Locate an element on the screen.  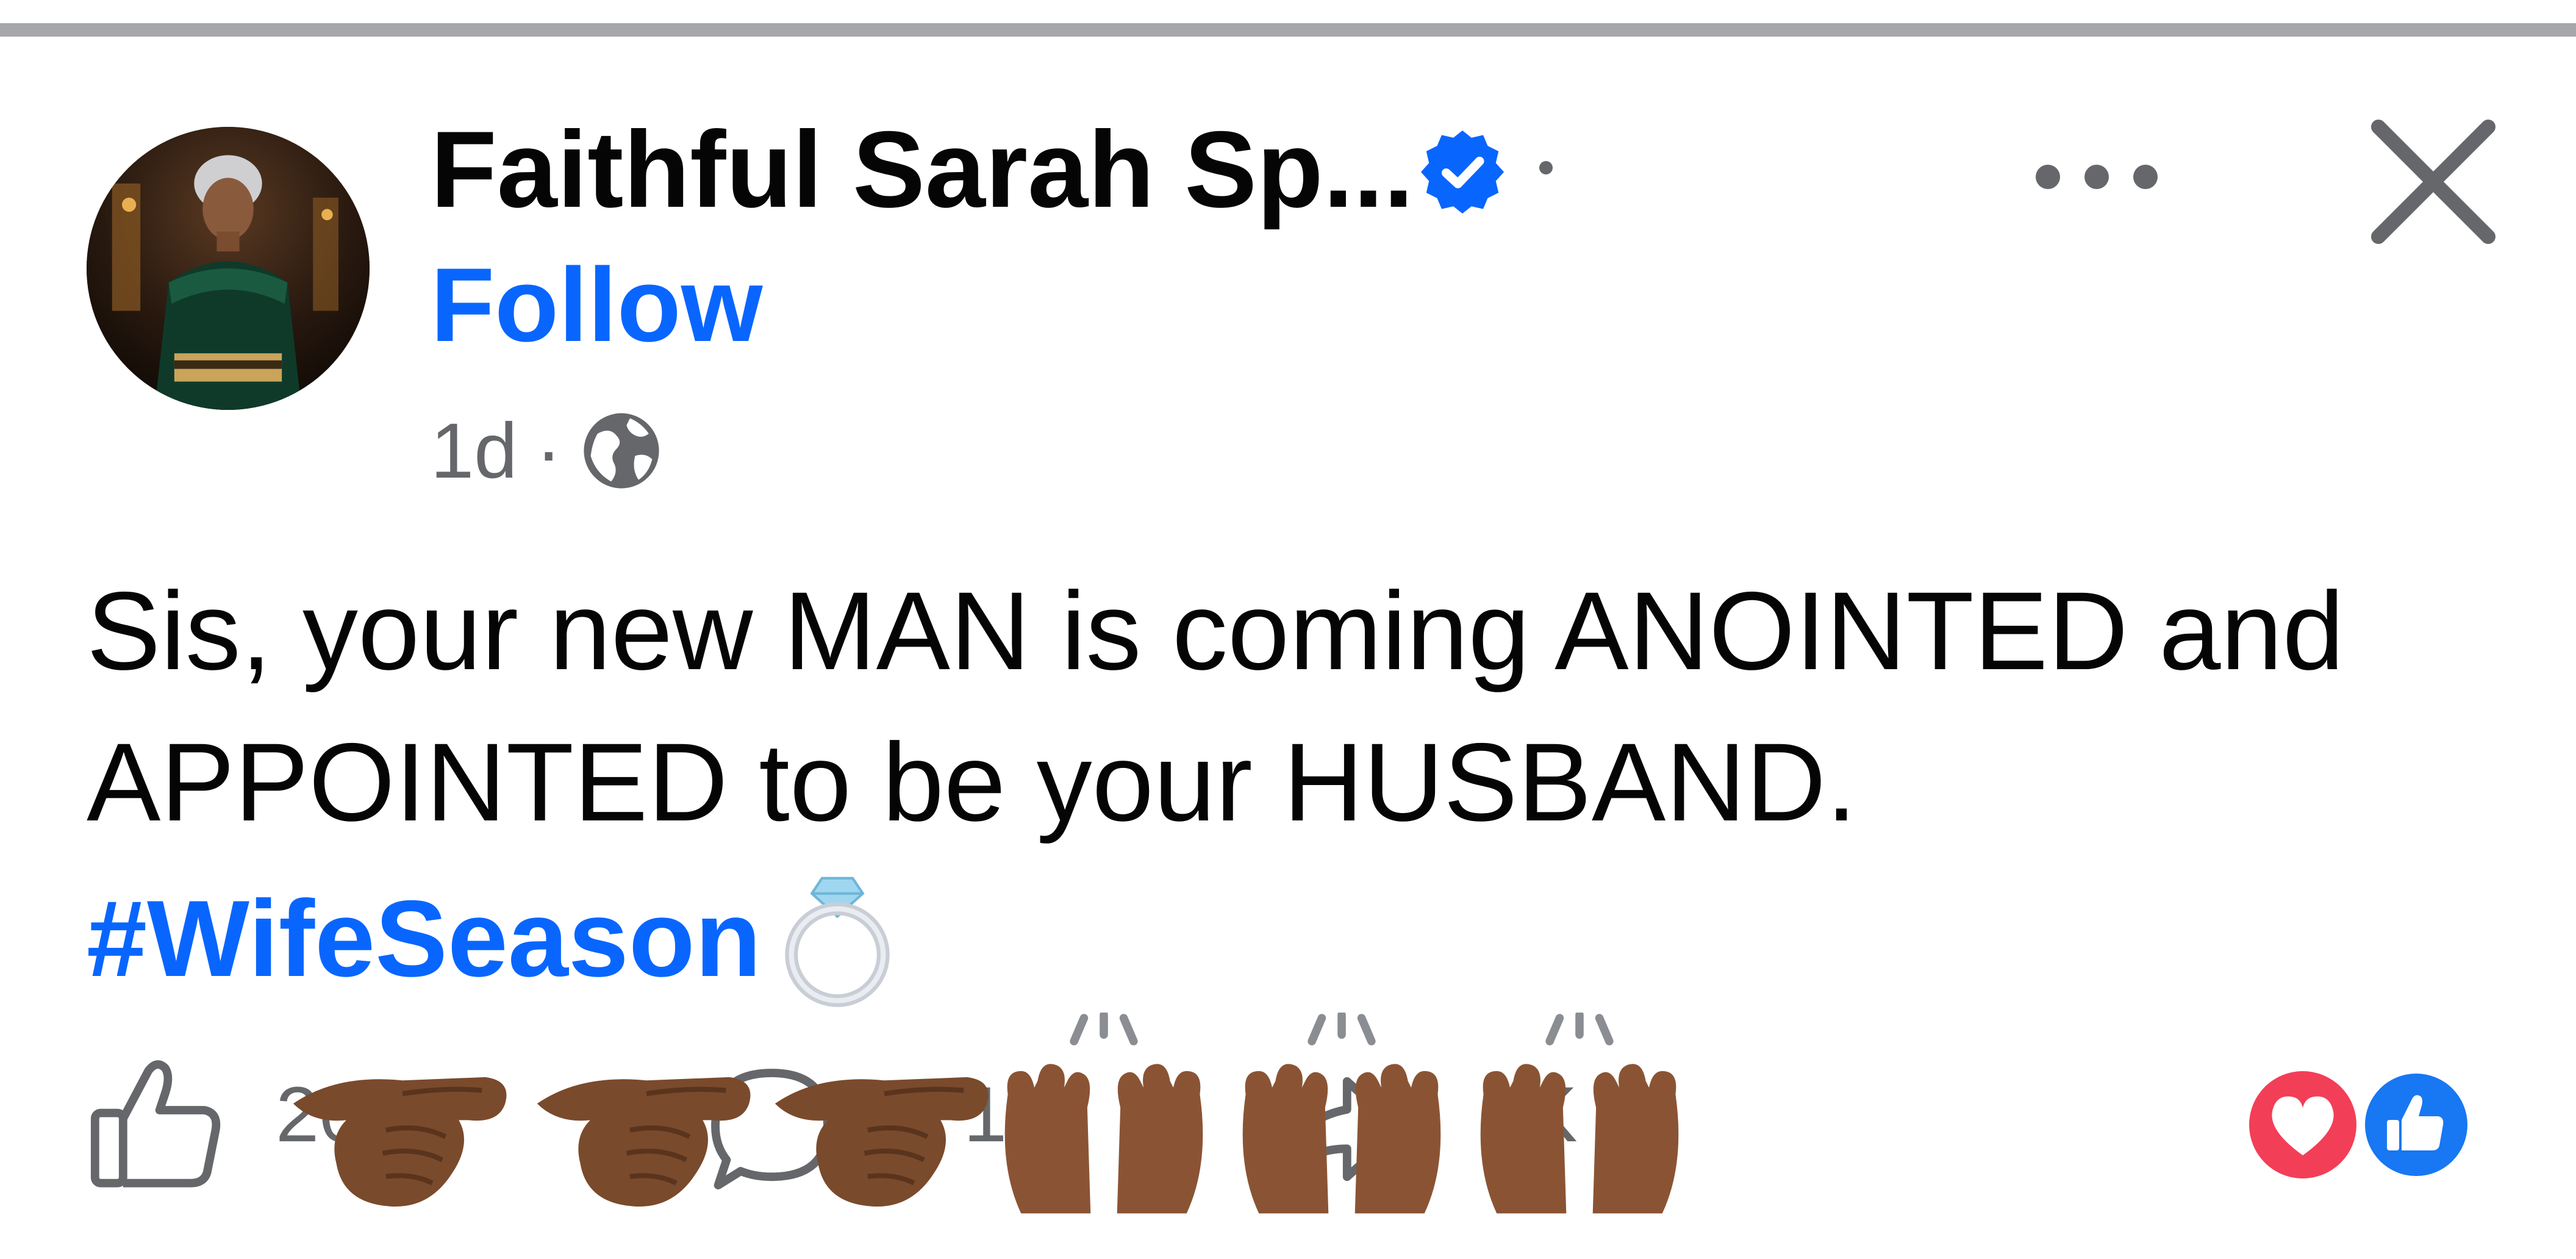
post-text-line-2: APPOINTED to be your HUSBAND. is located at coordinates (972, 782).